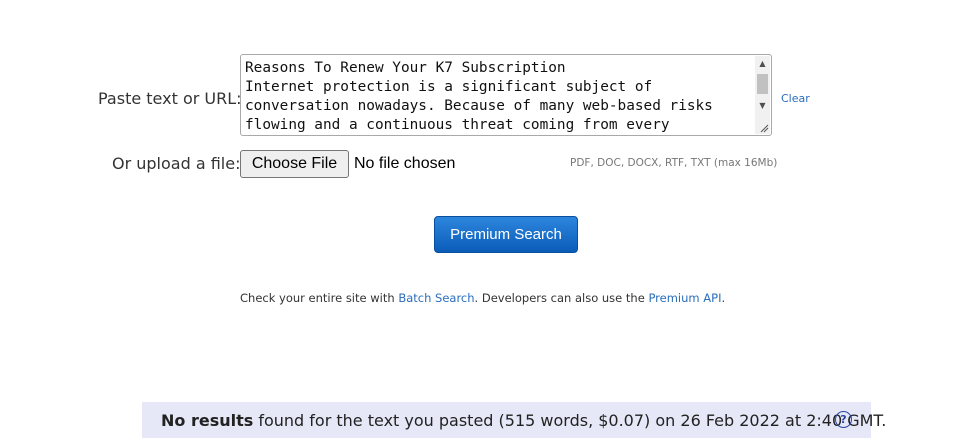 Image resolution: width=968 pixels, height=438 pixels. I want to click on supported-formats-text: PDF, DOC, DOCX, RTF, TXT (max 16Mb), so click(674, 163).